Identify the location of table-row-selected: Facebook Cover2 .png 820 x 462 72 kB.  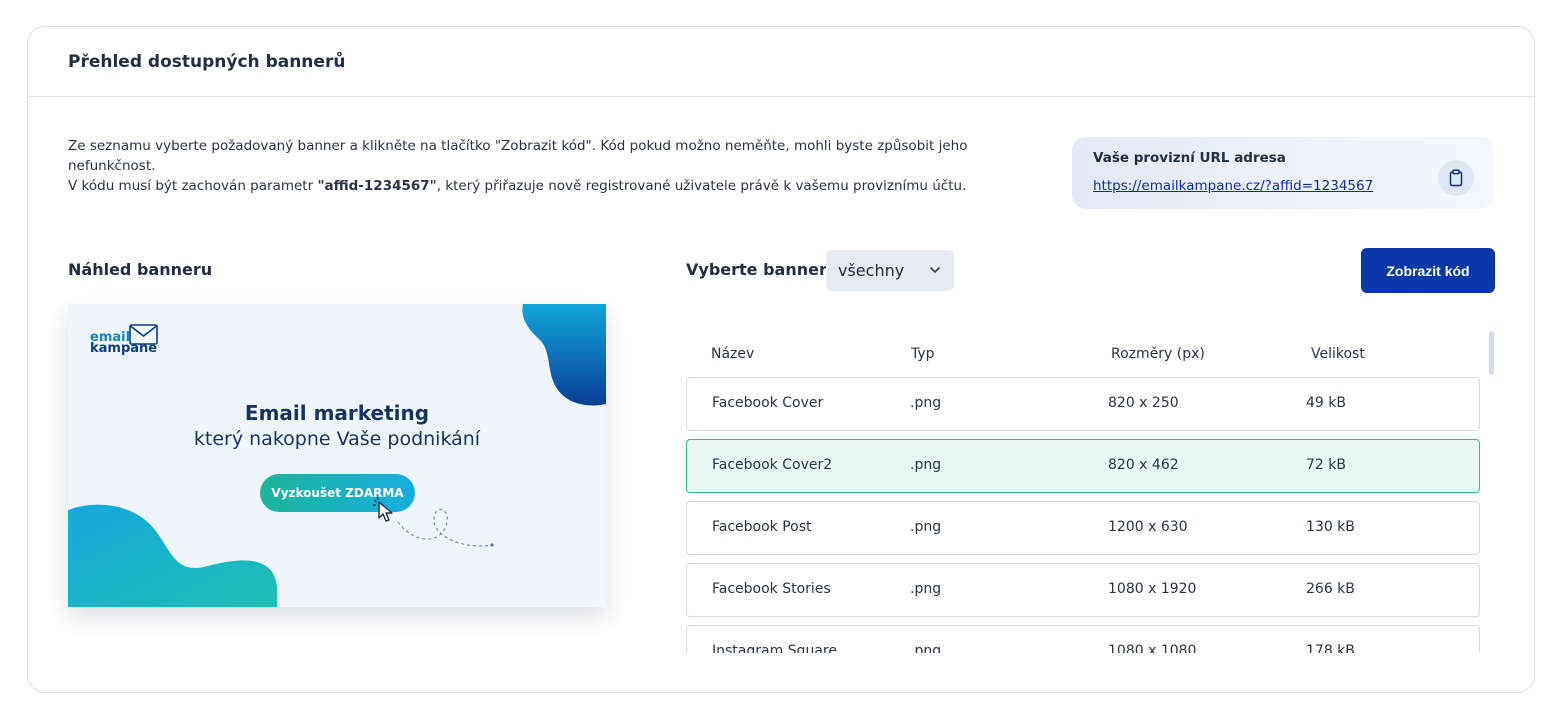
(1083, 466).